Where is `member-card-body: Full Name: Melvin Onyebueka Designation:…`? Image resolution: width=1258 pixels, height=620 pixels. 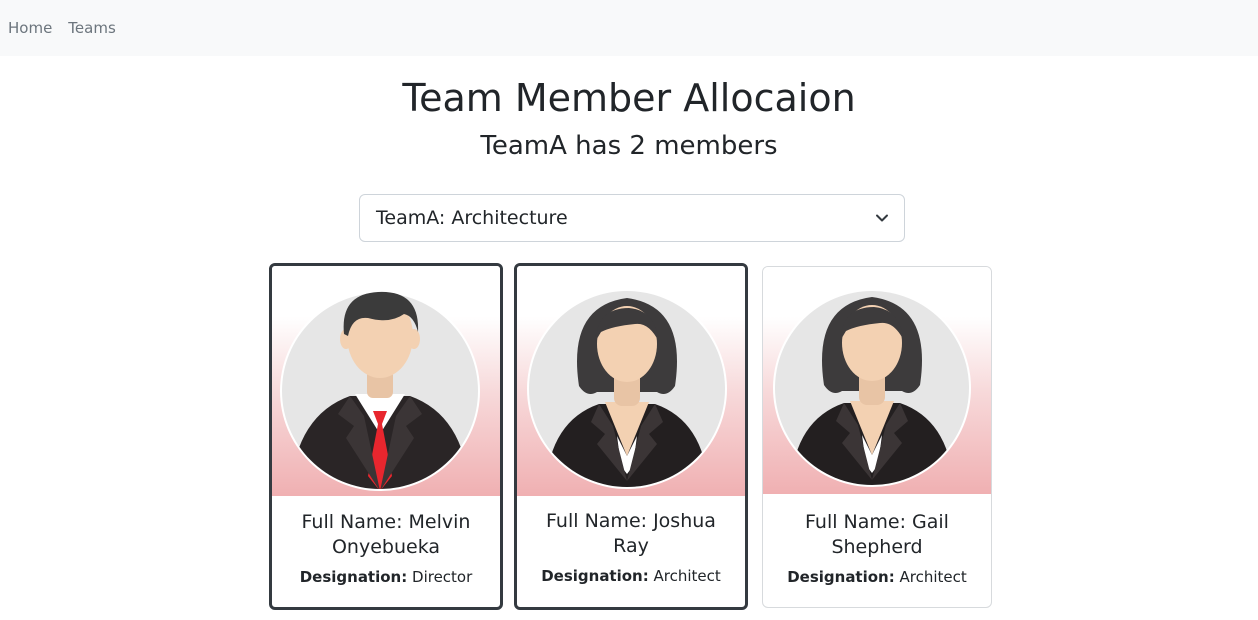
member-card-body: Full Name: Melvin Onyebueka Designation:… is located at coordinates (386, 548).